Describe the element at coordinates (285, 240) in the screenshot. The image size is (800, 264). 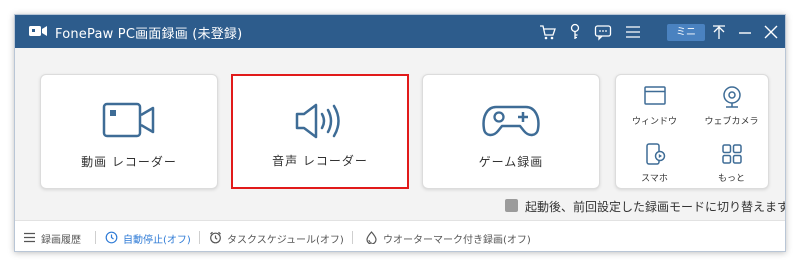
I see `bb-label: タスクスケジュール(オフ)` at that location.